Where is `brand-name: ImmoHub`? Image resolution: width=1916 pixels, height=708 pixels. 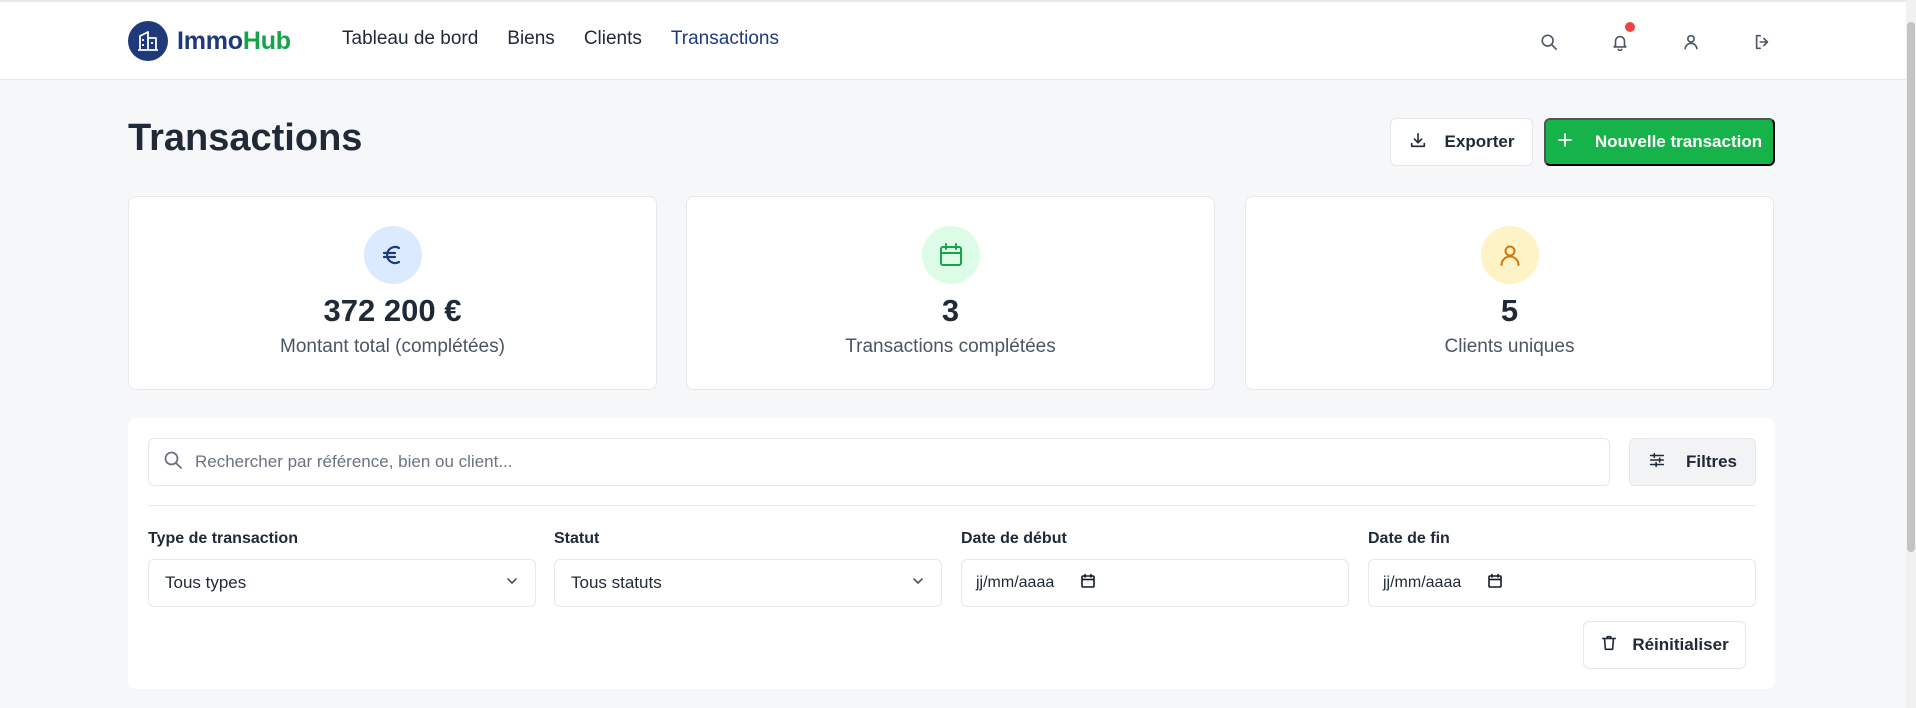
brand-name: ImmoHub is located at coordinates (234, 41).